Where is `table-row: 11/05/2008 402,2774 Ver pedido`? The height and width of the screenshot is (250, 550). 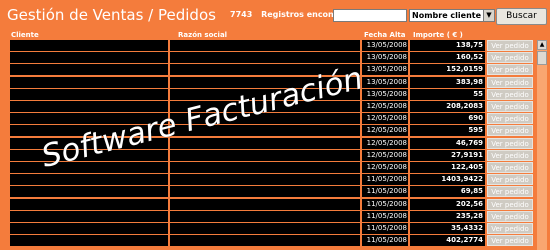
table-row: 11/05/2008 402,2774 Ver pedido is located at coordinates (275, 241).